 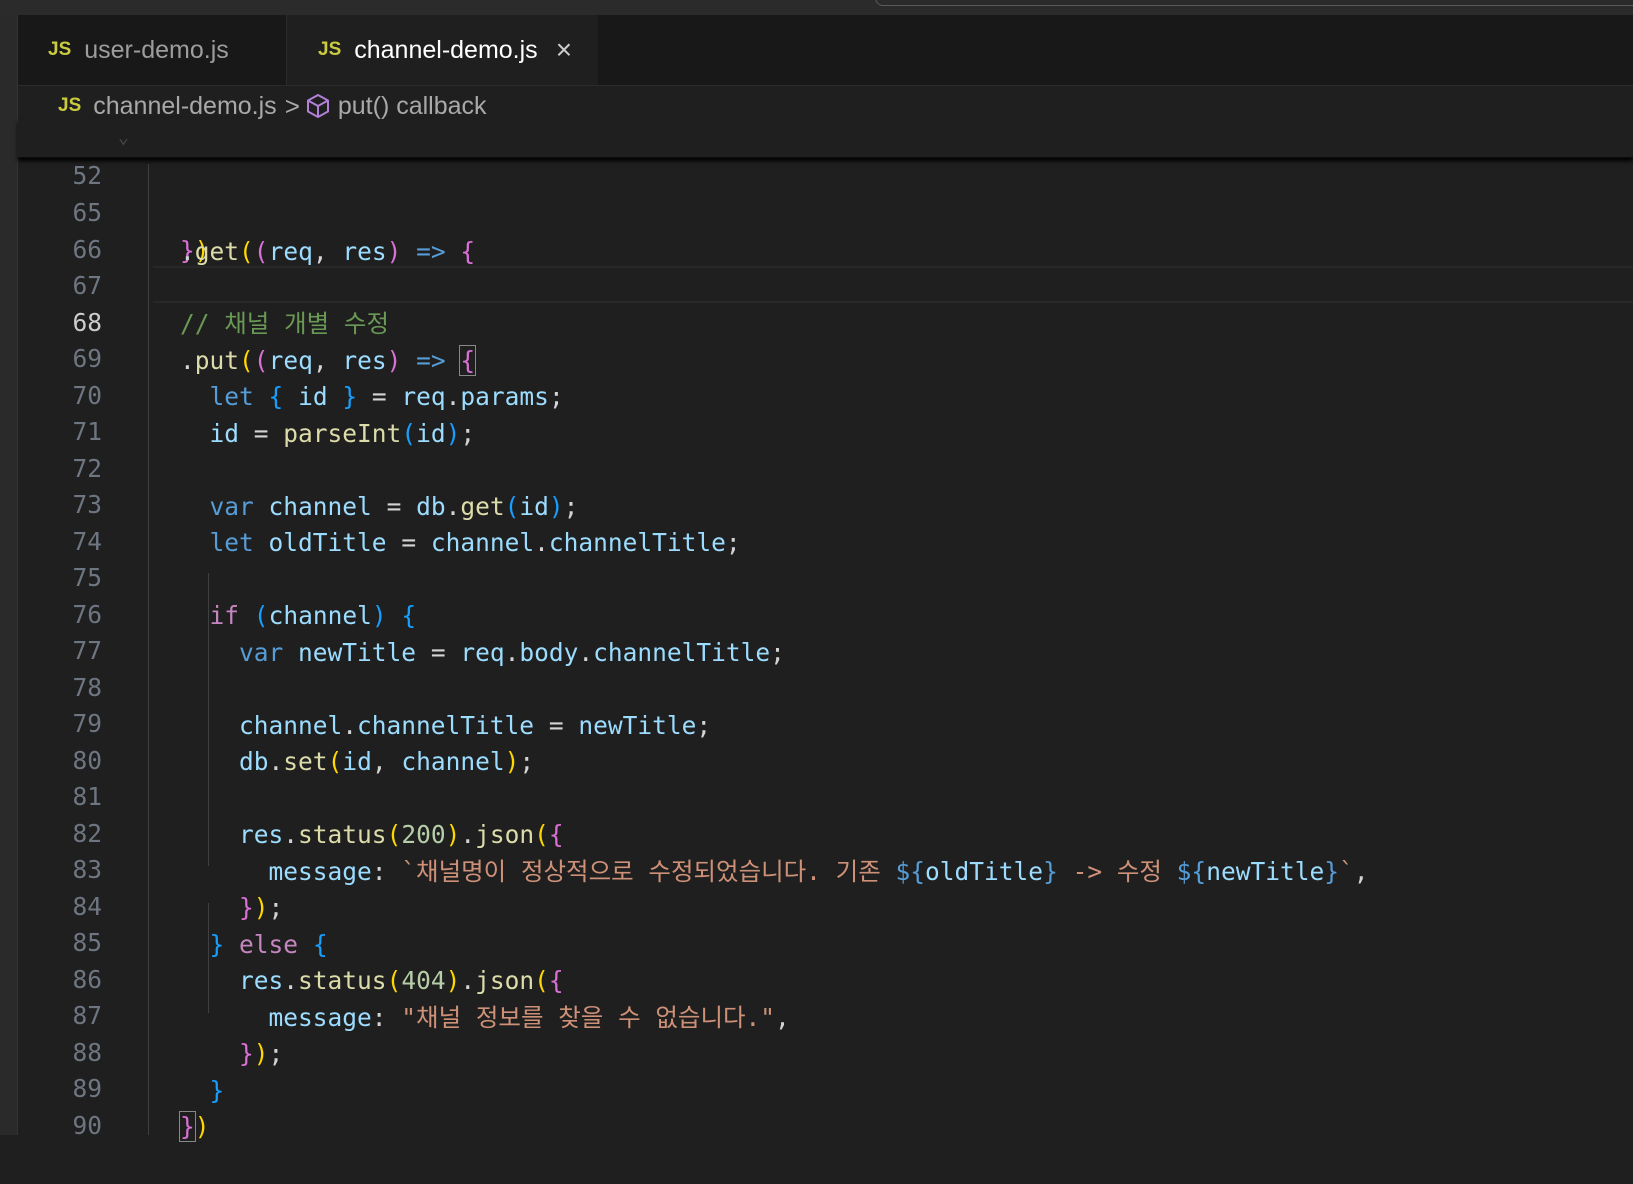 What do you see at coordinates (292, 105) in the screenshot?
I see `chevron-right-icon: >` at bounding box center [292, 105].